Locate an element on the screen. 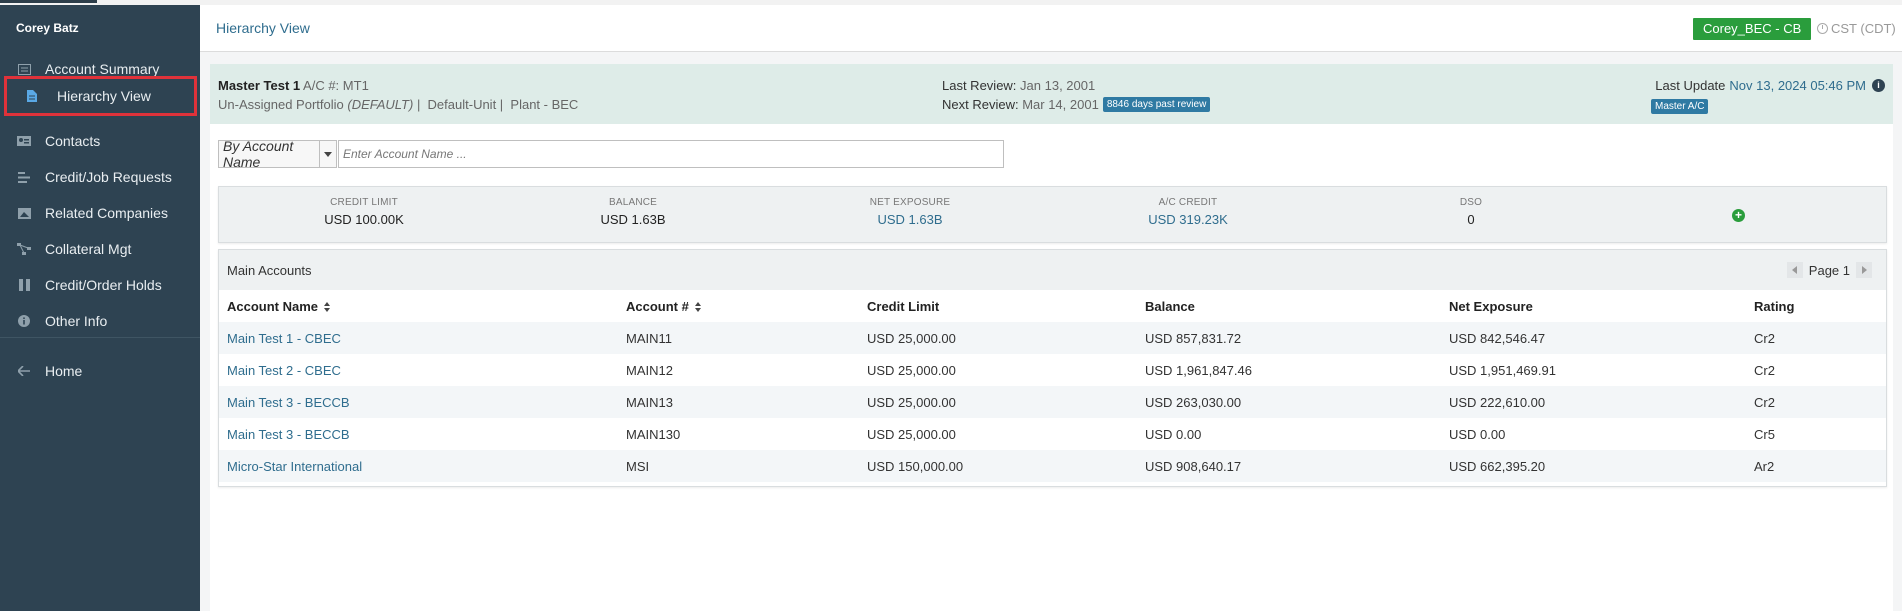 This screenshot has height=611, width=1902. dso-label: DSO is located at coordinates (1471, 202).